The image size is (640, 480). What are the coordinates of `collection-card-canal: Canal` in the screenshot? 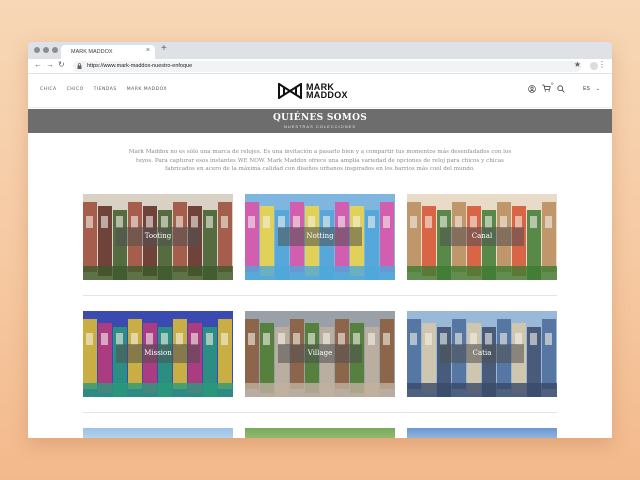 It's located at (482, 237).